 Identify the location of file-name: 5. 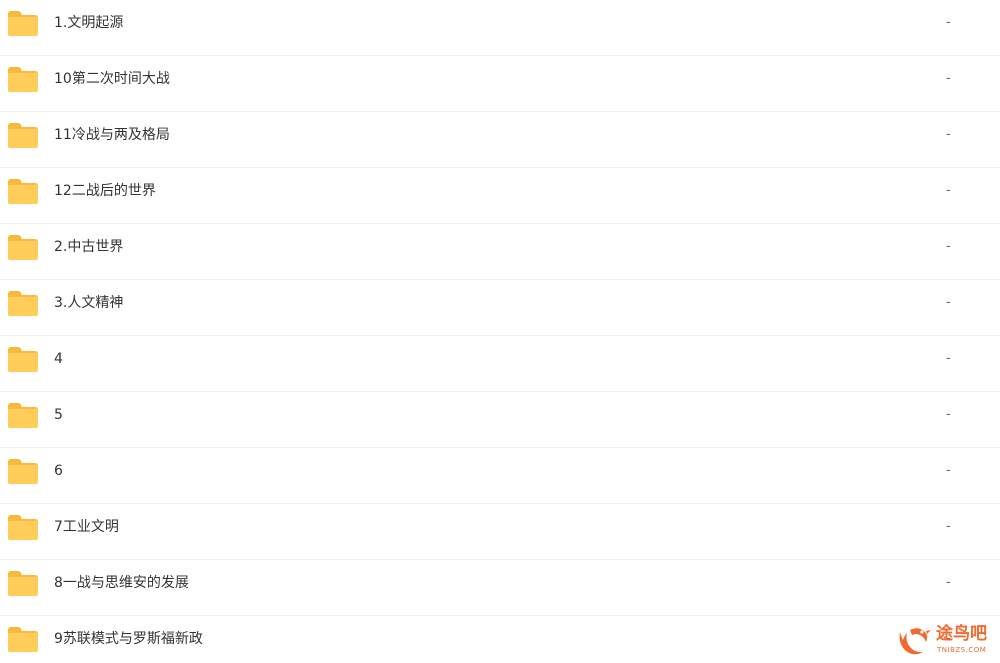
(58, 415).